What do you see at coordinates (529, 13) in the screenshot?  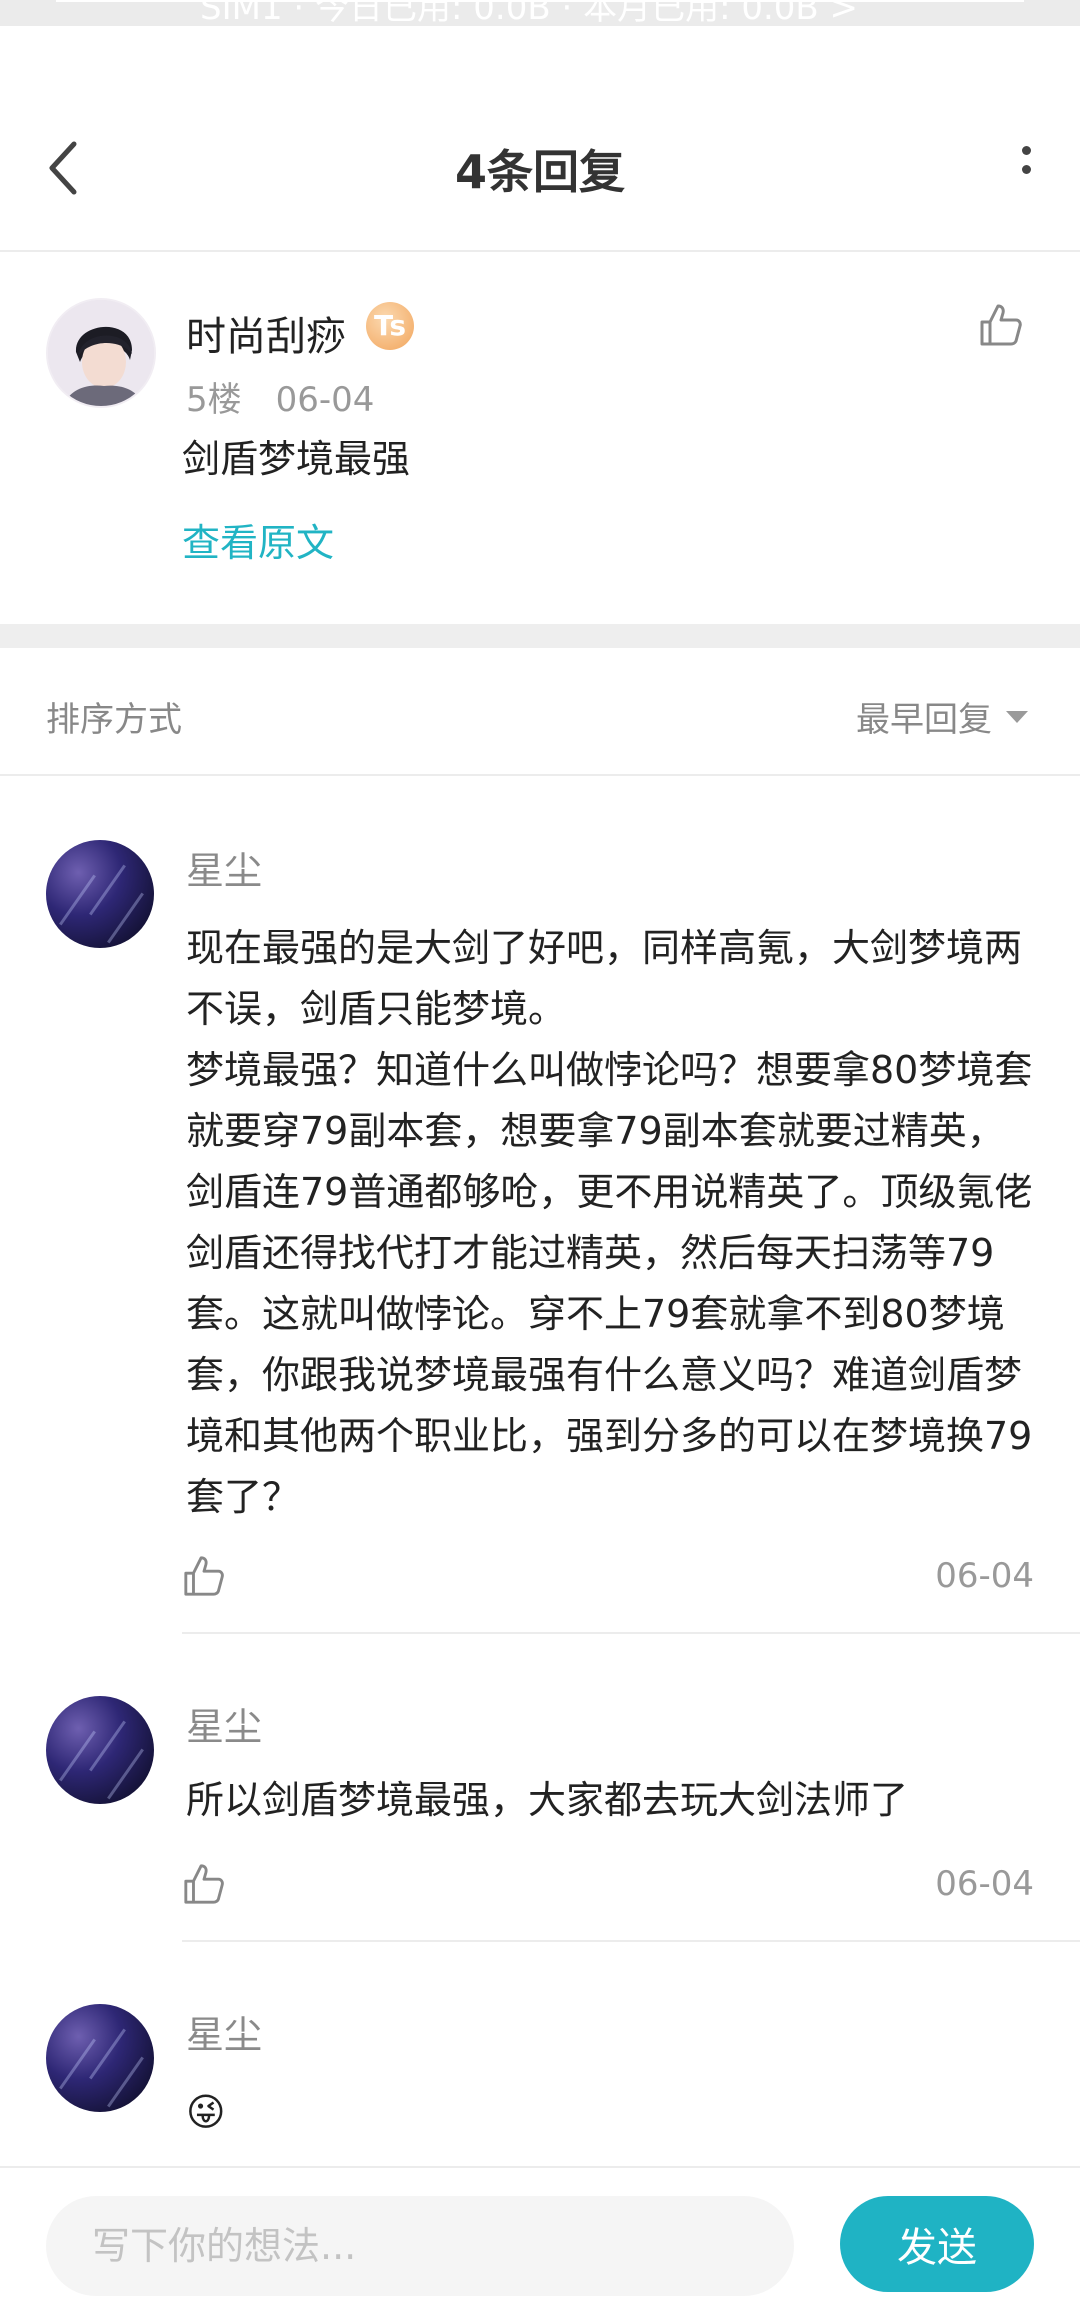 I see `status-bar-text: SIM1 · 今日已用: 0.0B · 本月已用: 0.0B >` at bounding box center [529, 13].